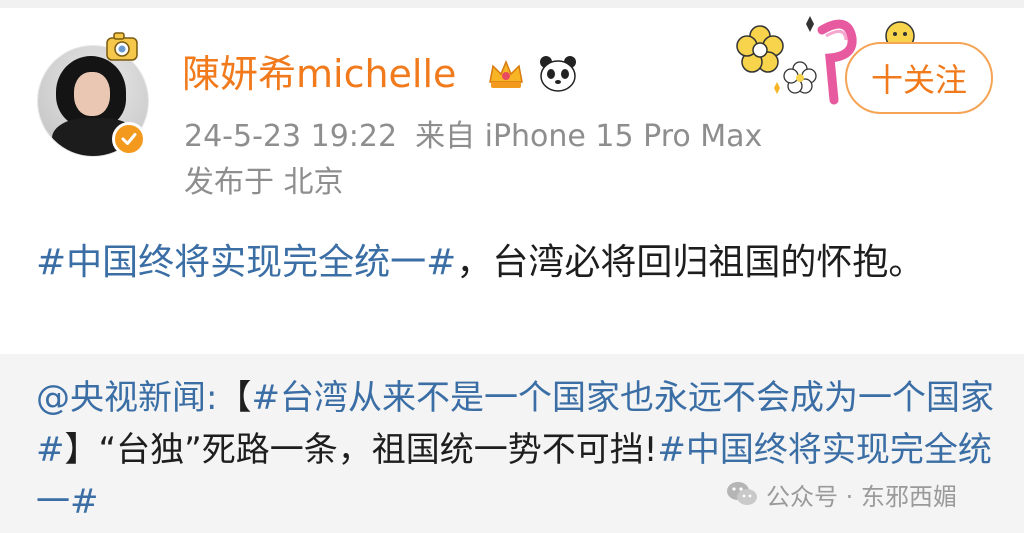 This screenshot has width=1024, height=533. I want to click on post-source: 来自 iPhone 15 Pro Max, so click(589, 136).